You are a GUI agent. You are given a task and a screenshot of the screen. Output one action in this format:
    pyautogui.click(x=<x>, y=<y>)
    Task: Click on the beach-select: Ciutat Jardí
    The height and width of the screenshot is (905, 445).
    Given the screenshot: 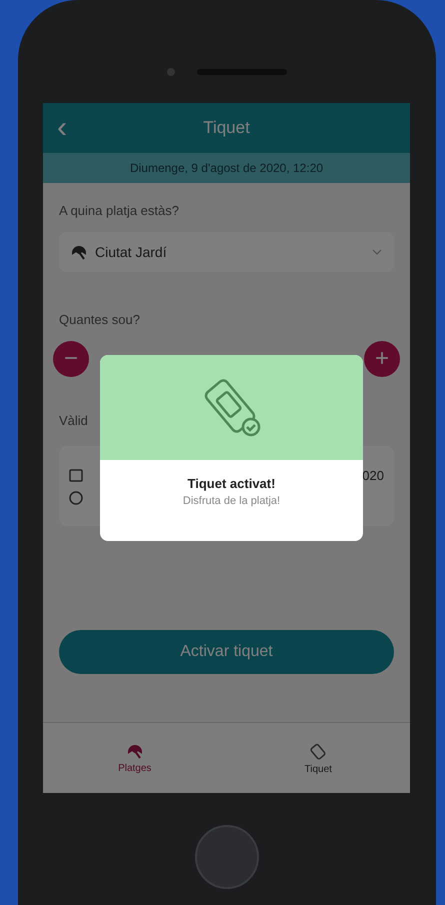 What is the action you would take?
    pyautogui.click(x=226, y=252)
    